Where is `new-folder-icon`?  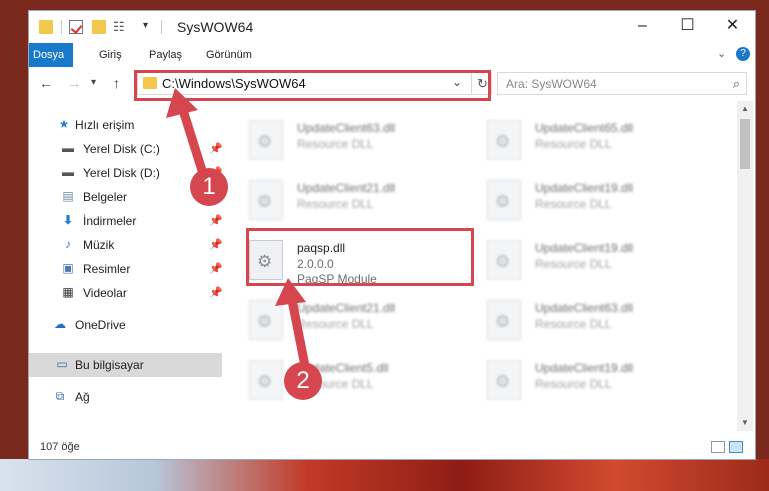 new-folder-icon is located at coordinates (99, 27).